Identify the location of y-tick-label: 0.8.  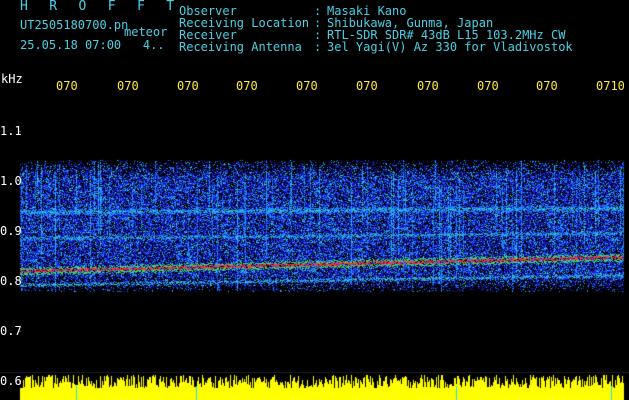
(11, 281).